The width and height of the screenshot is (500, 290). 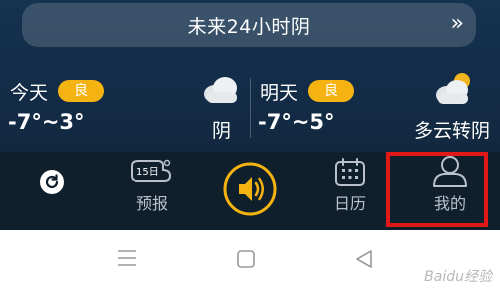 I want to click on tomorrow-temperature: -7°~5°, so click(x=296, y=122).